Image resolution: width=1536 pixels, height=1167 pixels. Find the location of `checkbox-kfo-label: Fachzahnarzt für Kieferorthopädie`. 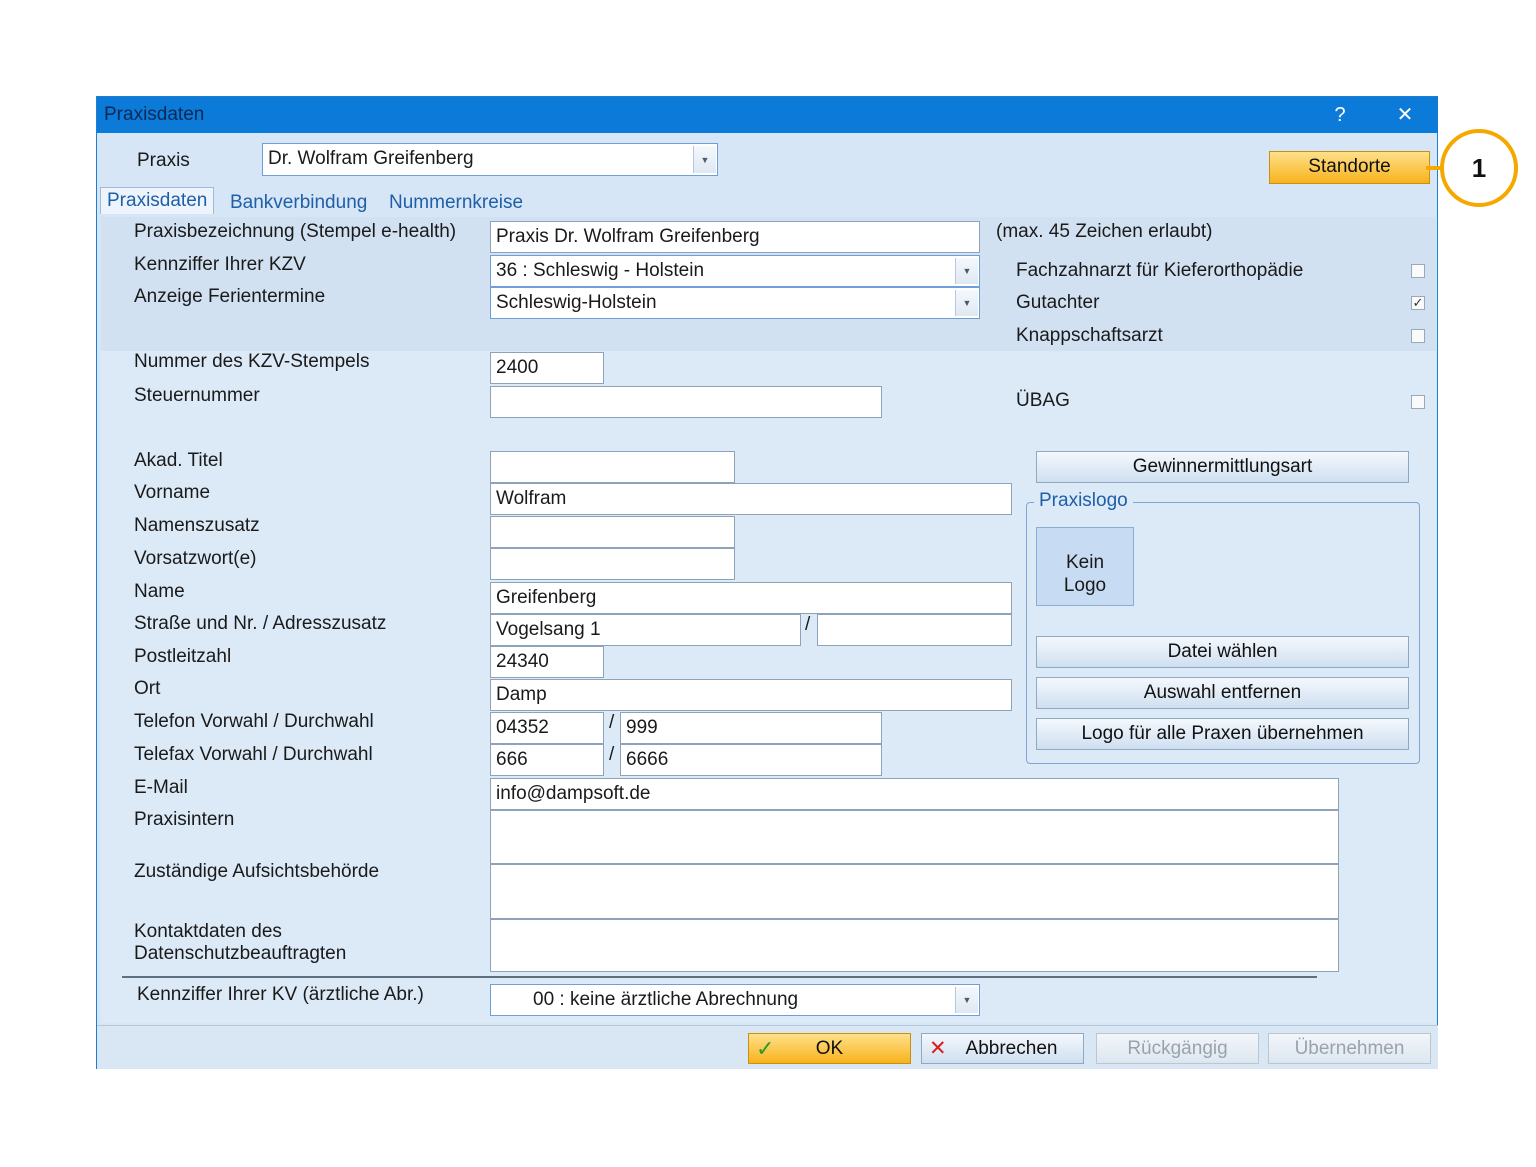

checkbox-kfo-label: Fachzahnarzt für Kieferorthopädie is located at coordinates (1160, 270).